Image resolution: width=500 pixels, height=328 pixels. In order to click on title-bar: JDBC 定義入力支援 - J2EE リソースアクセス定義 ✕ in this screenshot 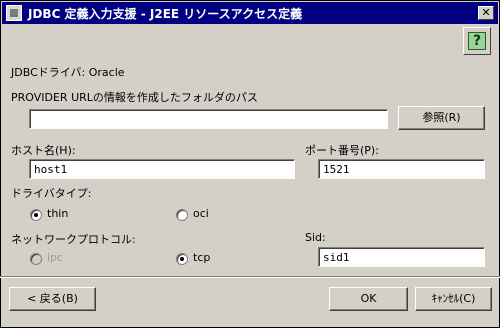, I will do `click(250, 13)`.